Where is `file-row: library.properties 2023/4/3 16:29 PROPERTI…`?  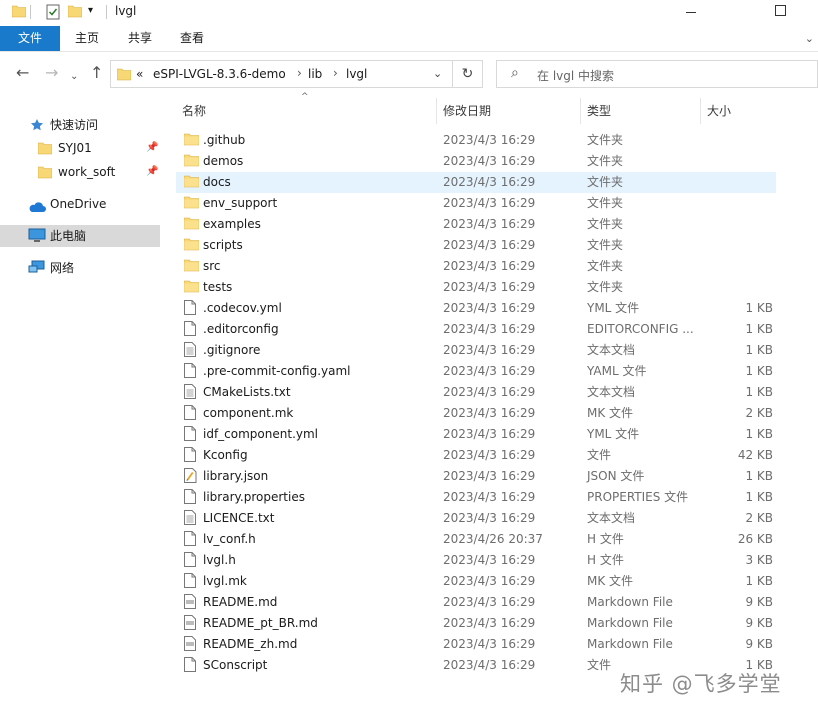 file-row: library.properties 2023/4/3 16:29 PROPERTI… is located at coordinates (476, 497).